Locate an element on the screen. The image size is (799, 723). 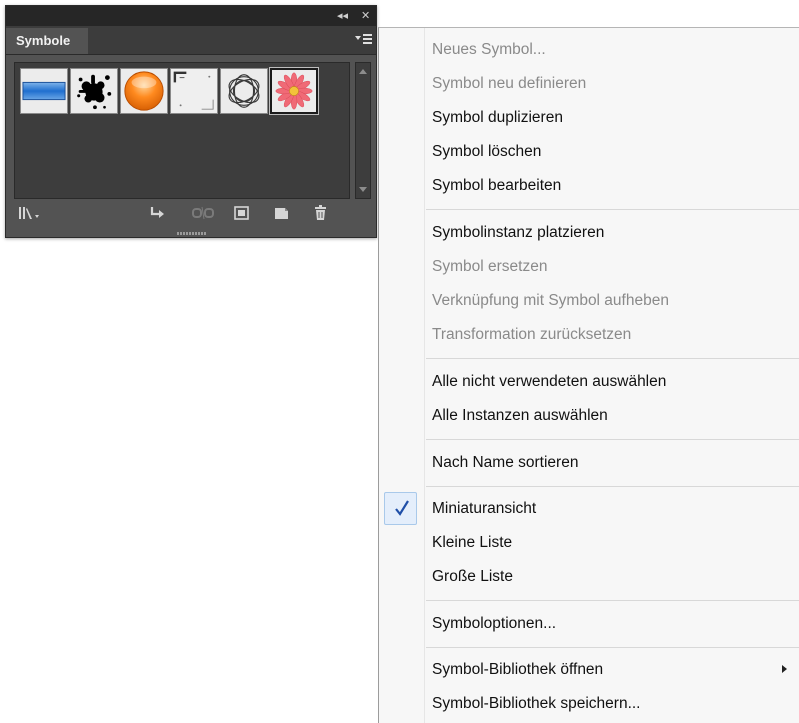
menu-item-symbol-ersetzen: Symbol ersetzen is located at coordinates (589, 266).